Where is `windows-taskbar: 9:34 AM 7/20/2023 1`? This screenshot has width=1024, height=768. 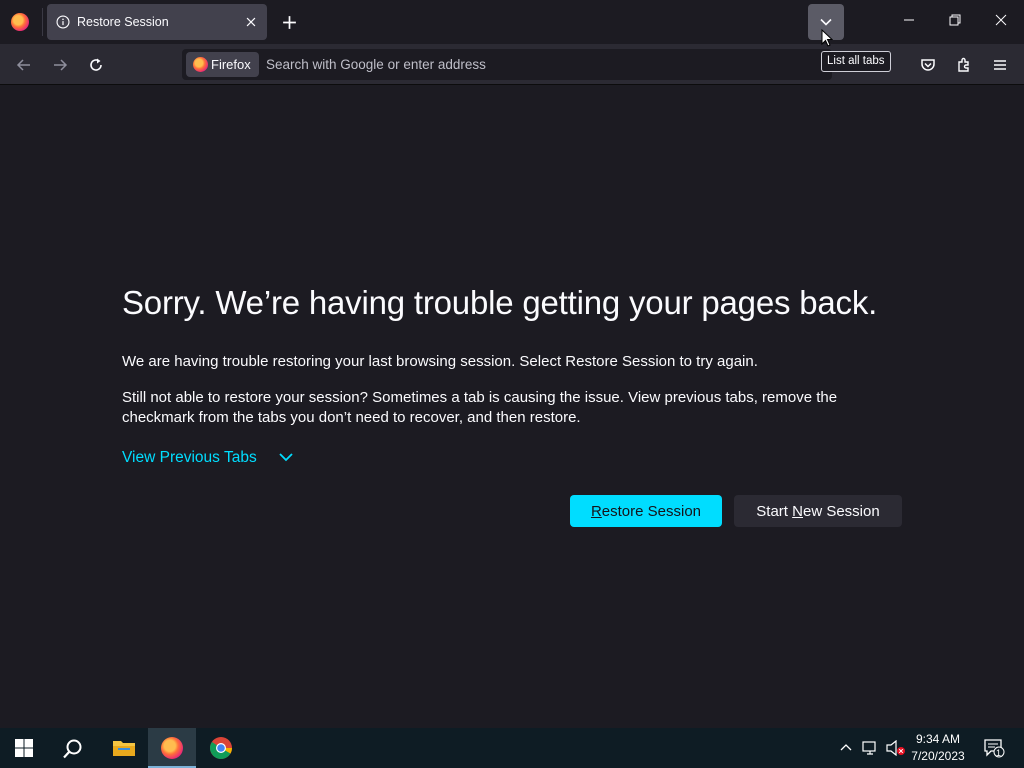
windows-taskbar: 9:34 AM 7/20/2023 1 is located at coordinates (512, 748).